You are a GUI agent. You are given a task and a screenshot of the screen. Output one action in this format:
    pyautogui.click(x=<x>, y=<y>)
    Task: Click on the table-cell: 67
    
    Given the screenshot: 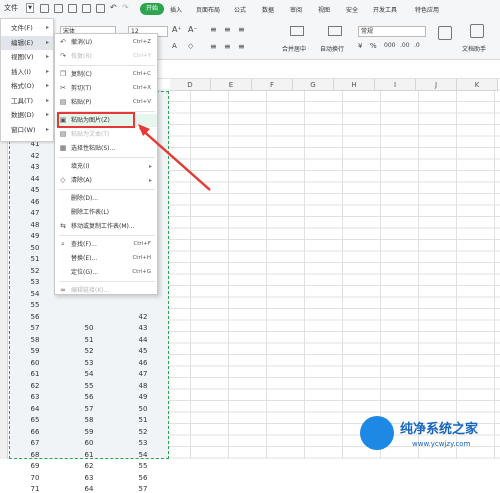 What is the action you would take?
    pyautogui.click(x=35, y=443)
    